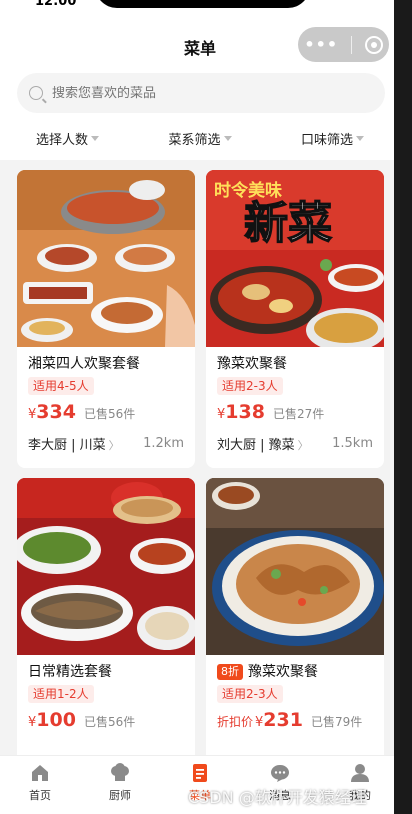 This screenshot has width=412, height=814. I want to click on filter-people-label: 选择人数, so click(62, 140).